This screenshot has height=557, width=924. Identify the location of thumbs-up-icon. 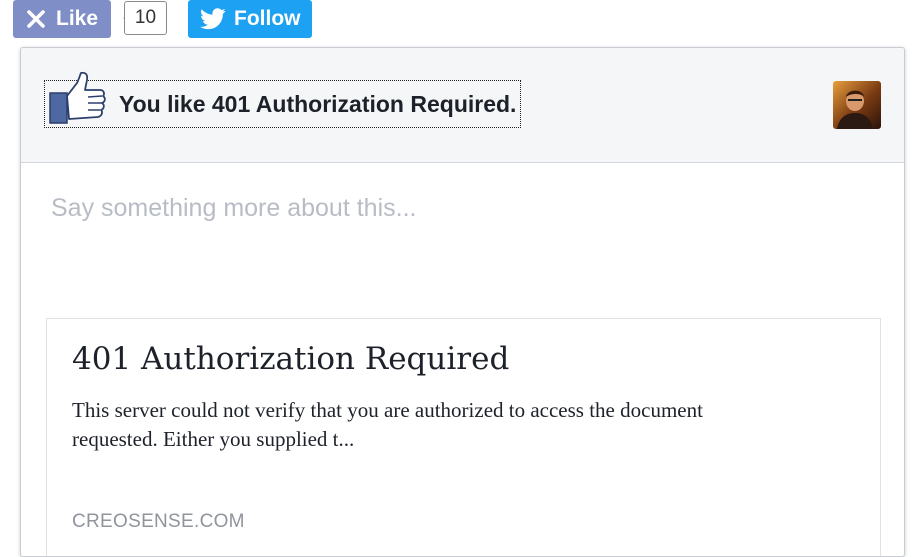
(77, 99).